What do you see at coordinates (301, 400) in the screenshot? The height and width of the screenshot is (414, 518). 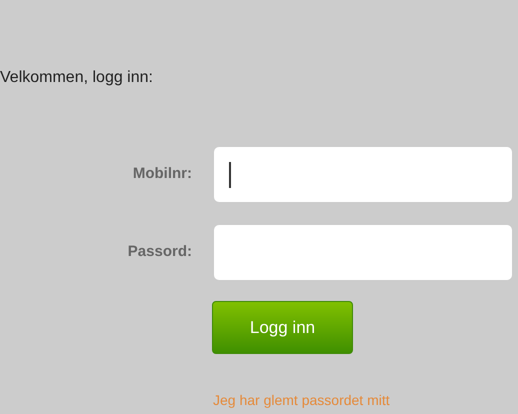 I see `forgot-password-link: Jeg har glemt passordet mitt` at bounding box center [301, 400].